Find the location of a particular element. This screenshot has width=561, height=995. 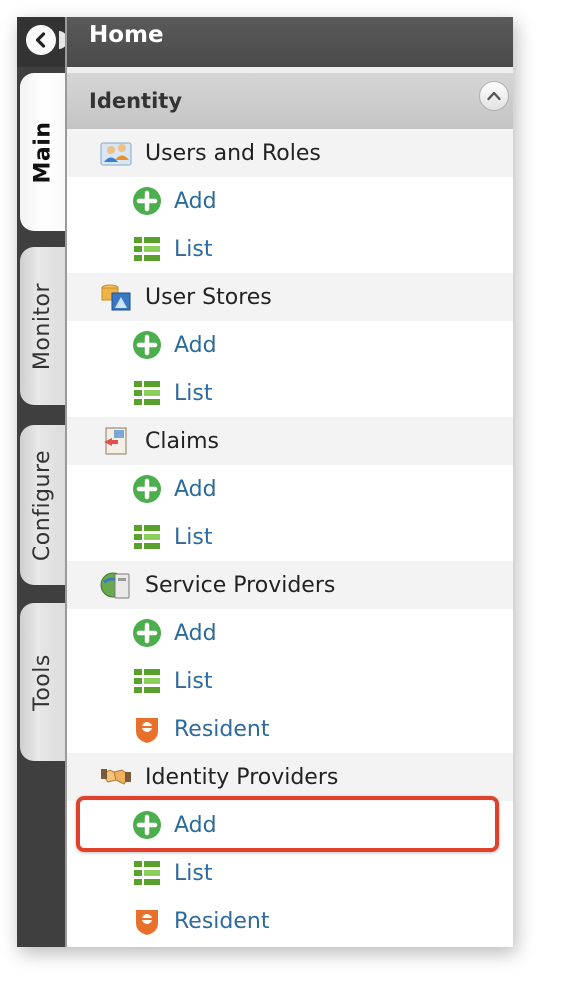

tab-main: Main is located at coordinates (42, 152).